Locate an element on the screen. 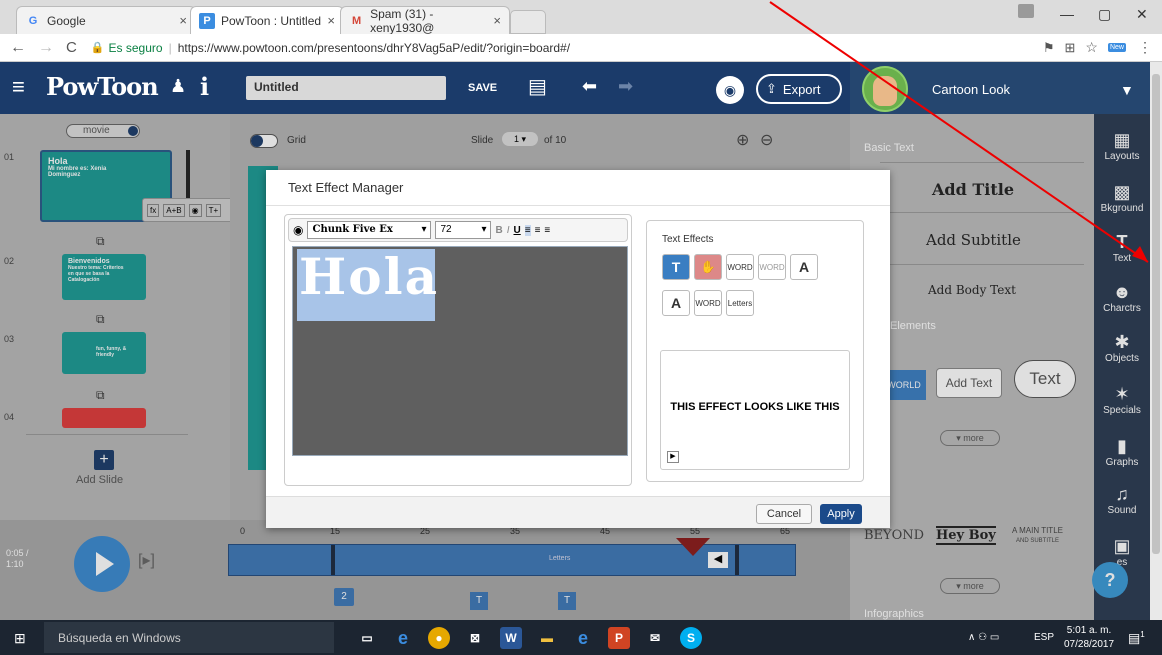  underline-button: U is located at coordinates (517, 230).